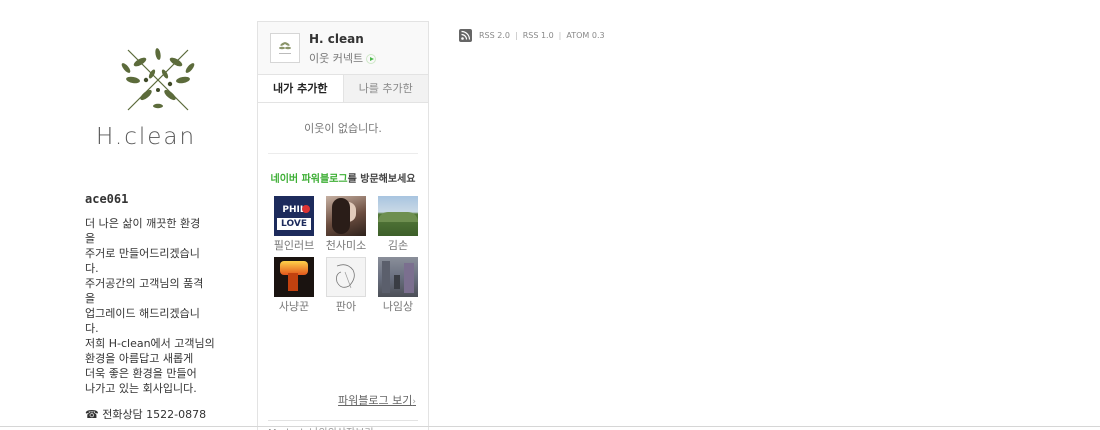 The height and width of the screenshot is (430, 1100). I want to click on powerblog-item: 나임상, so click(398, 285).